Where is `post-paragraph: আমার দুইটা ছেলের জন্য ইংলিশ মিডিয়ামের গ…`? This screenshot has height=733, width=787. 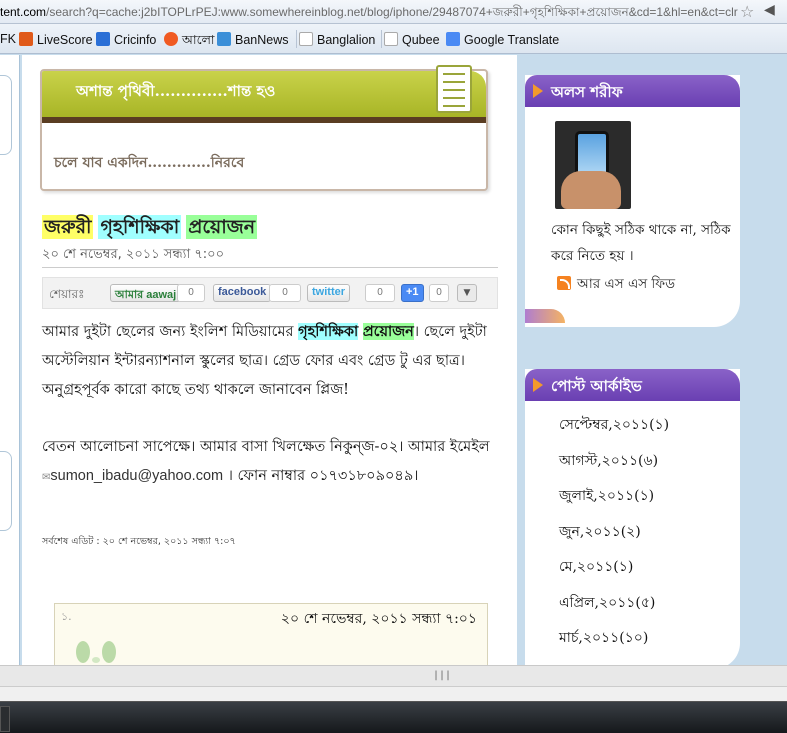 post-paragraph: আমার দুইটা ছেলের জন্য ইংলিশ মিডিয়ামের গ… is located at coordinates (272, 361).